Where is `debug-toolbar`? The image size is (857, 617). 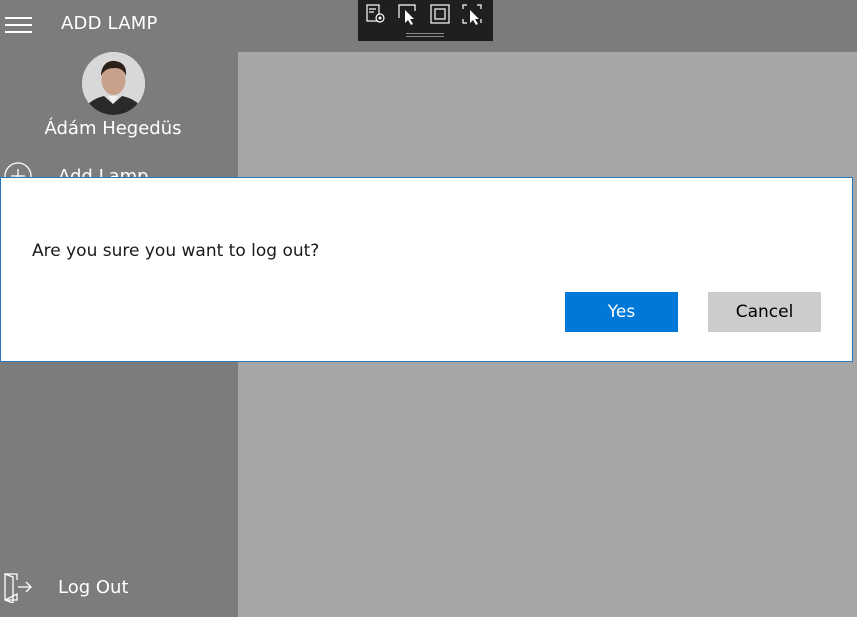
debug-toolbar is located at coordinates (425, 20).